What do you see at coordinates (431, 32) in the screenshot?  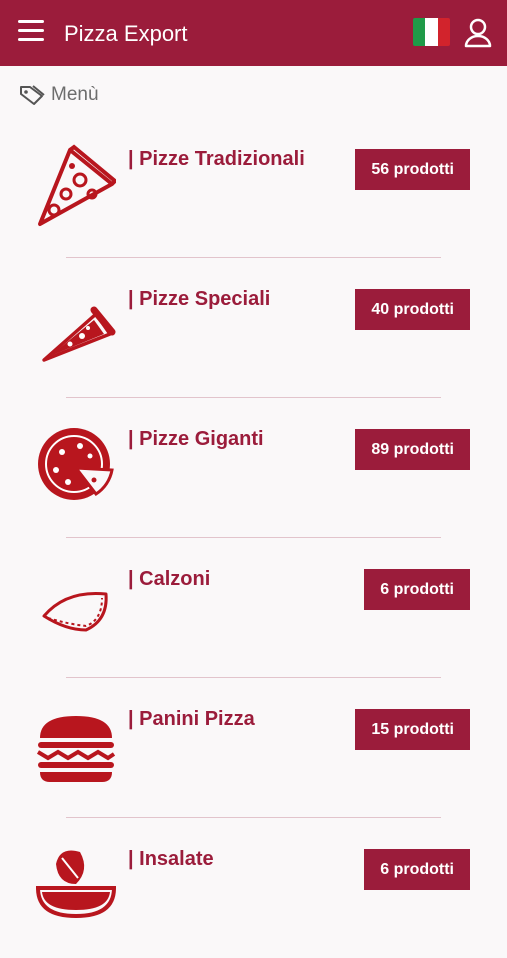 I see `italian-flag-icon` at bounding box center [431, 32].